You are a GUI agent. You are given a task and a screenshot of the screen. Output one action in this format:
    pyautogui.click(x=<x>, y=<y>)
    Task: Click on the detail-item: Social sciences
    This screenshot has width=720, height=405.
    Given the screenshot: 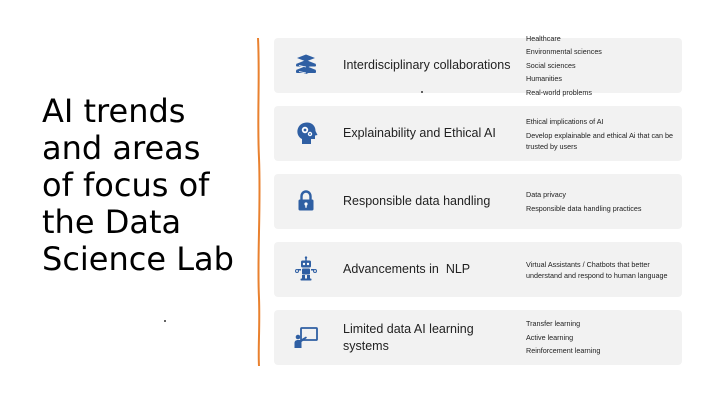 What is the action you would take?
    pyautogui.click(x=551, y=65)
    